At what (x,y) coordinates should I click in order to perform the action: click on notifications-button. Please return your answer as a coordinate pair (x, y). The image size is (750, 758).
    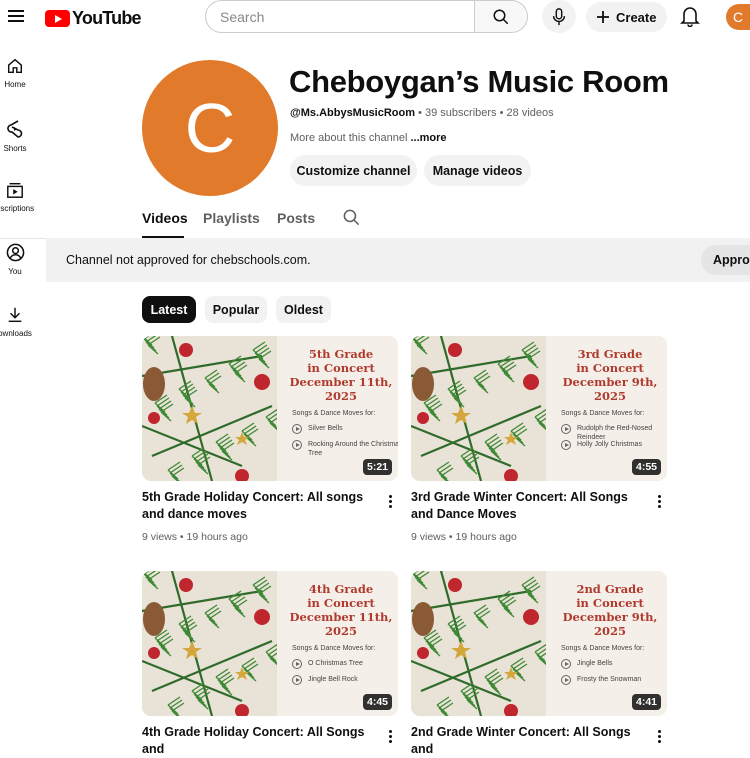
    Looking at the image, I should click on (690, 16).